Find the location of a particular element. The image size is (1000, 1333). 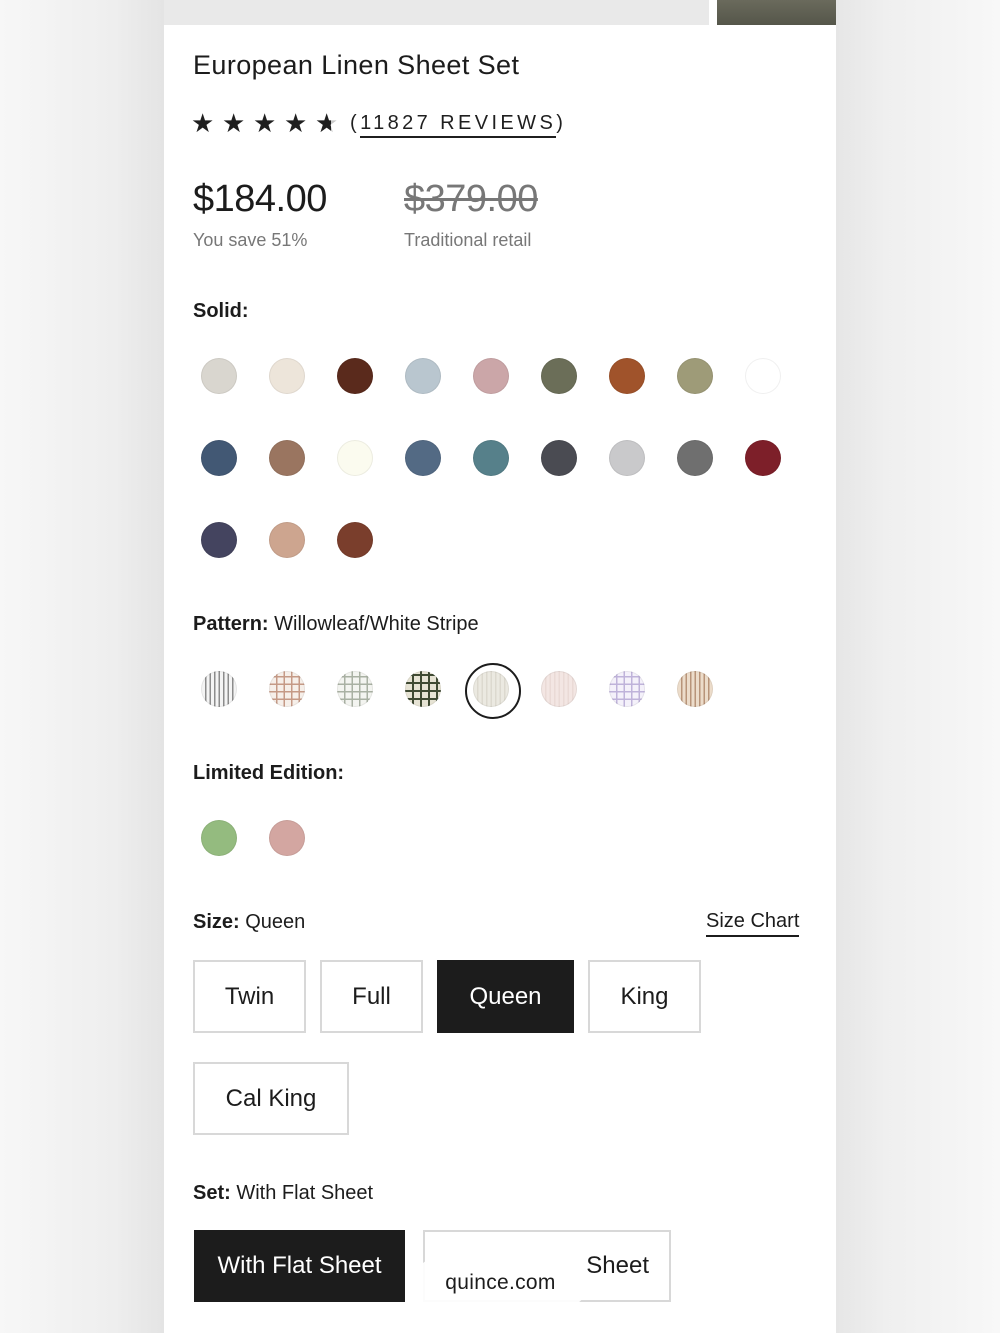

size-option-twin: Twin is located at coordinates (249, 996).